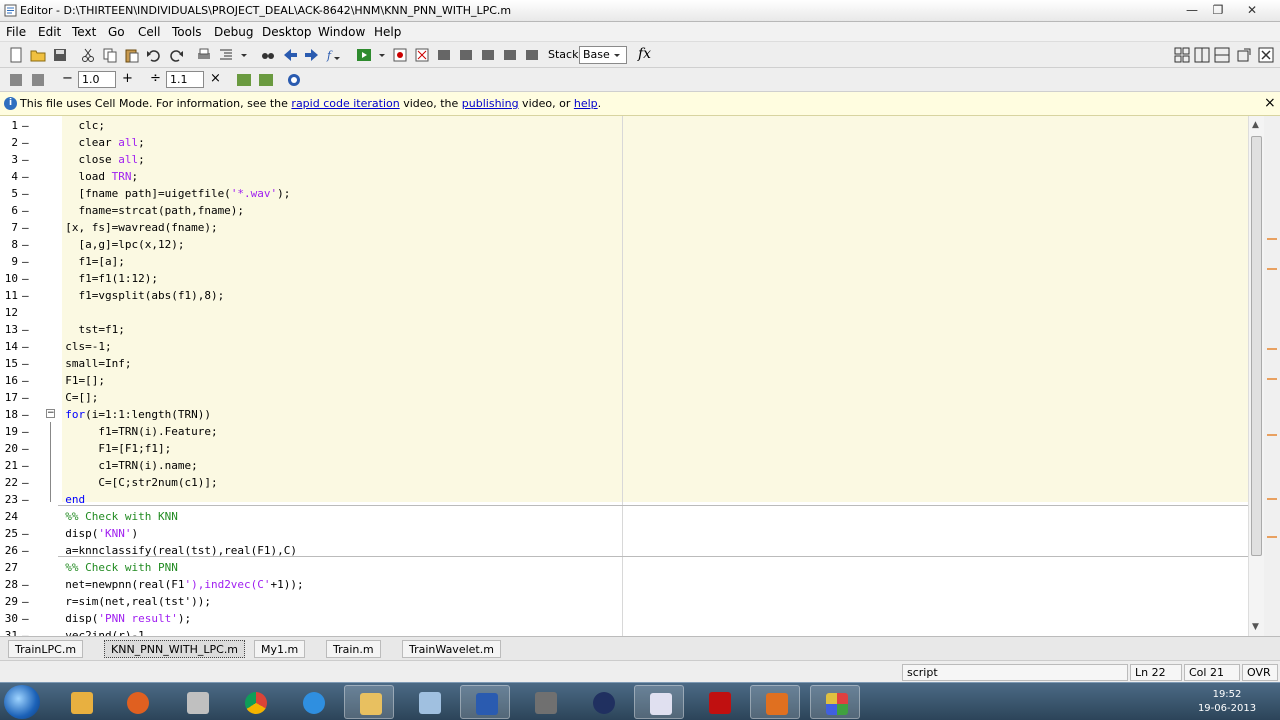 This screenshot has height=720, width=1280. I want to click on code-line: 5– [fname path]=uigetfile('*.wav');, so click(624, 193).